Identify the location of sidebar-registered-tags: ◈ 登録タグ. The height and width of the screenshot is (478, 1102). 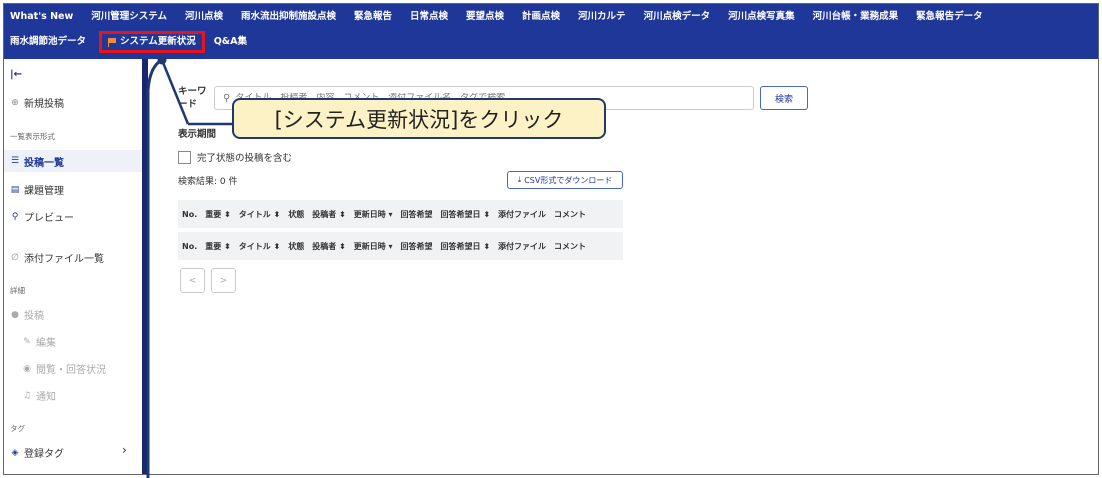
(37, 453).